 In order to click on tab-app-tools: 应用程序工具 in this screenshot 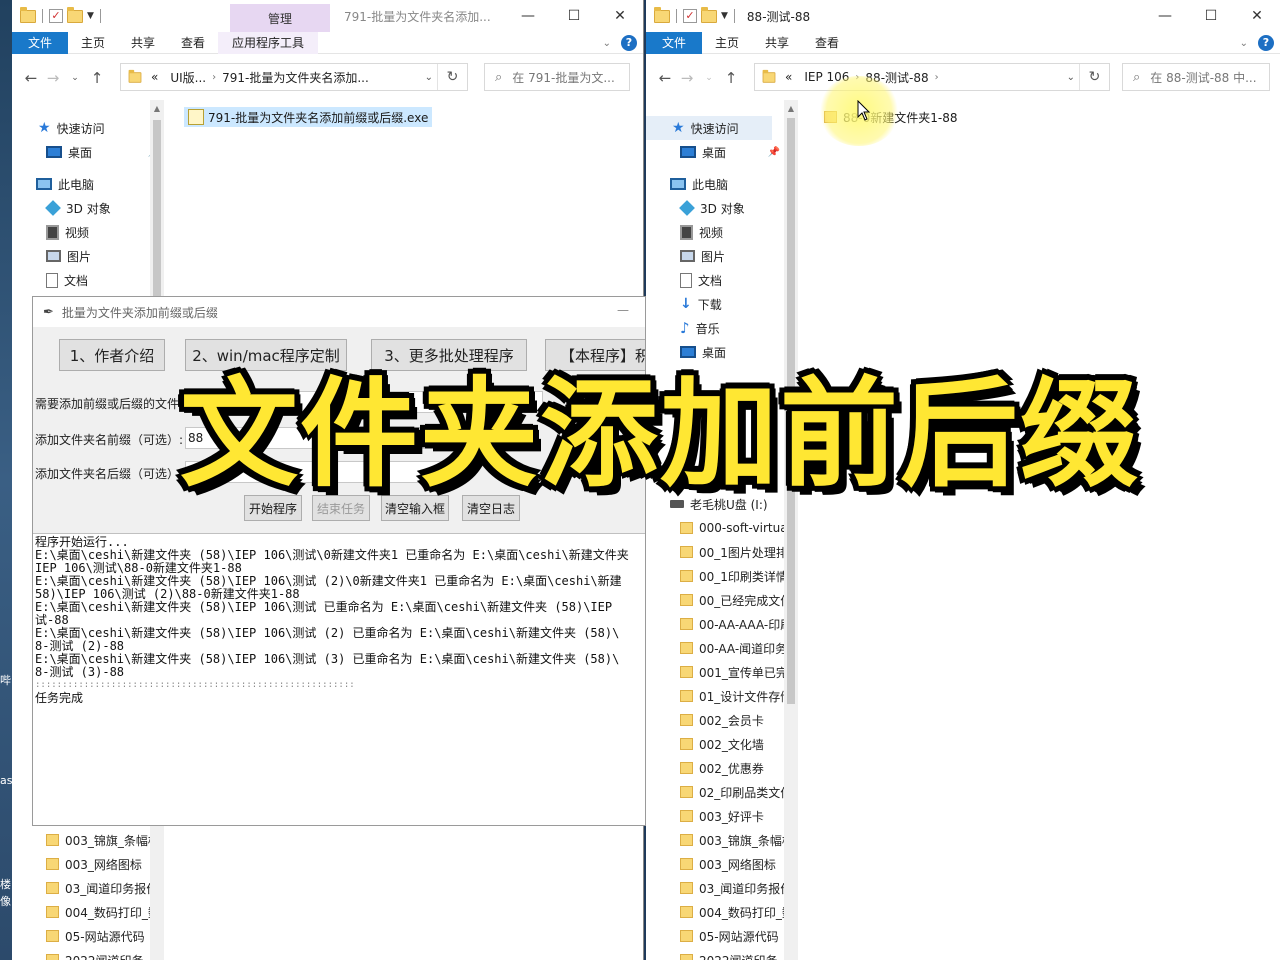, I will do `click(268, 42)`.